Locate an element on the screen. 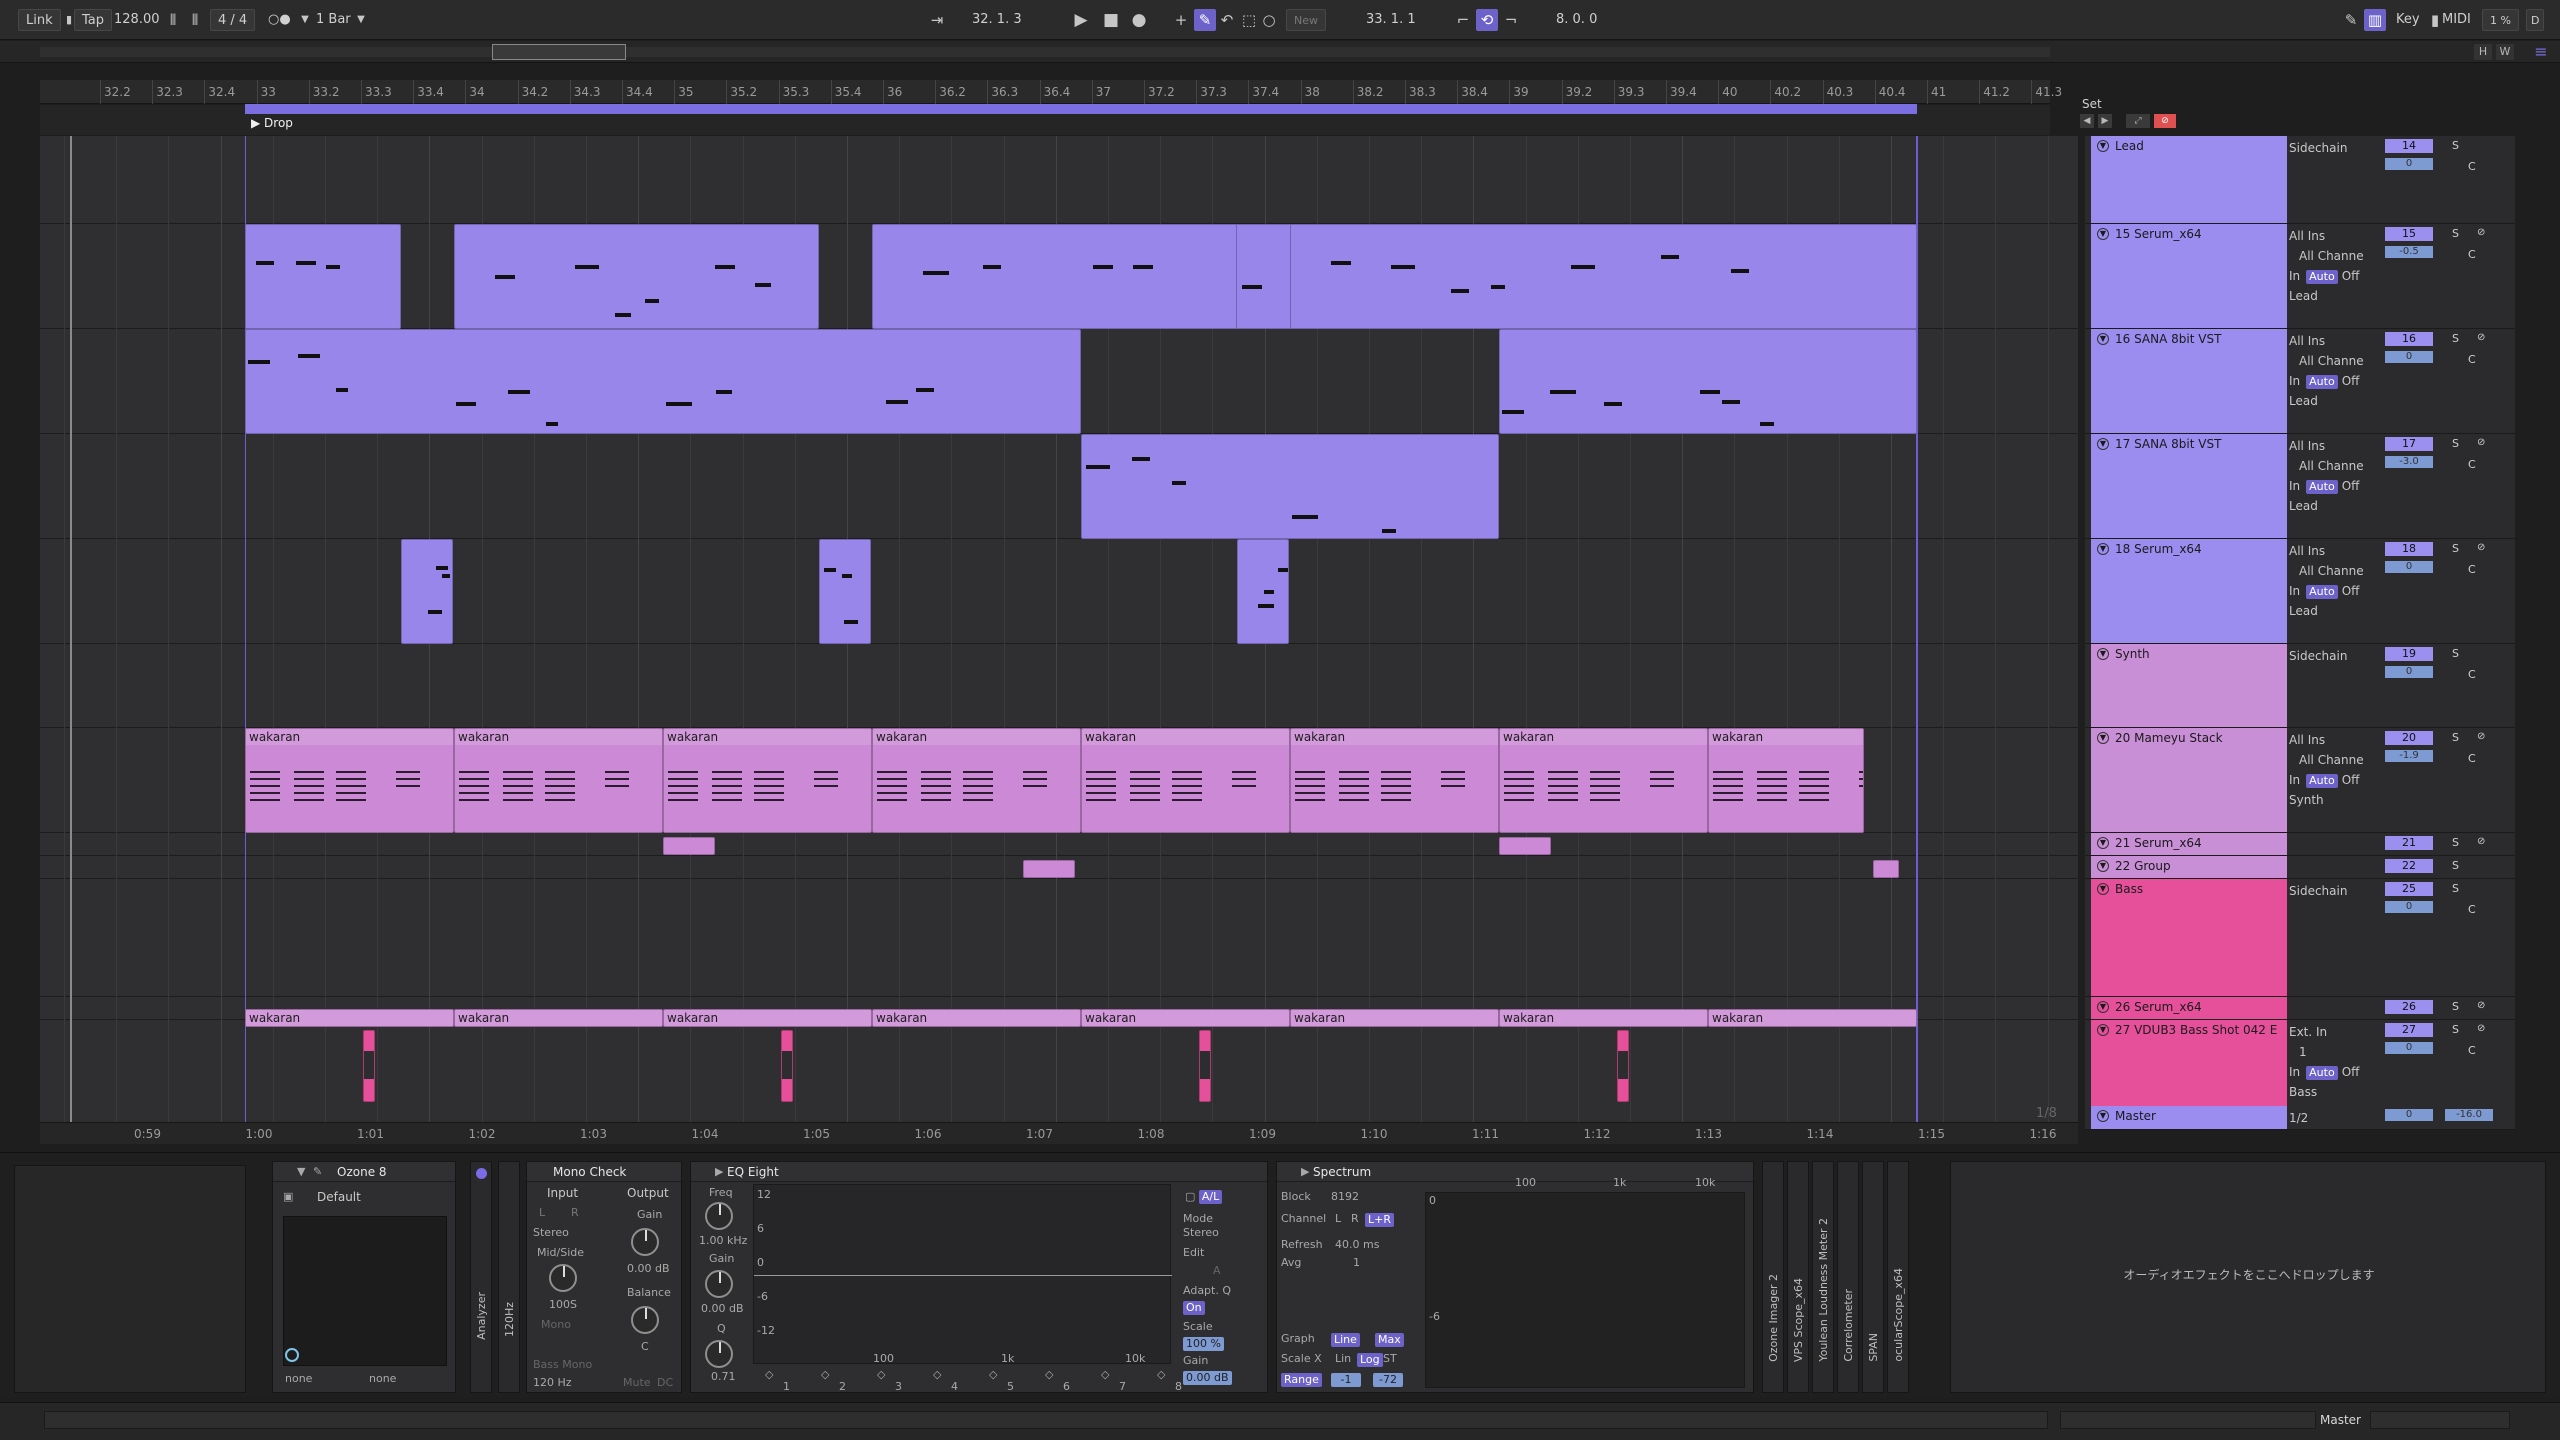 This screenshot has width=2560, height=1440. graph-line-button: Line is located at coordinates (1345, 1340).